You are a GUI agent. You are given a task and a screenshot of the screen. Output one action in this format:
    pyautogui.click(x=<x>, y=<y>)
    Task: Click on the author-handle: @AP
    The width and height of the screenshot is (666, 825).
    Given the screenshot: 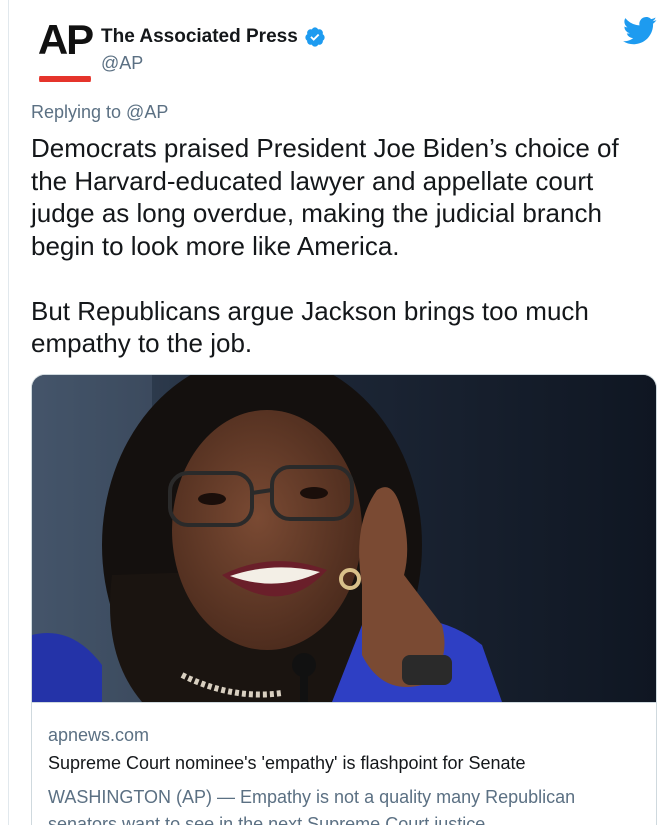 What is the action you would take?
    pyautogui.click(x=122, y=63)
    